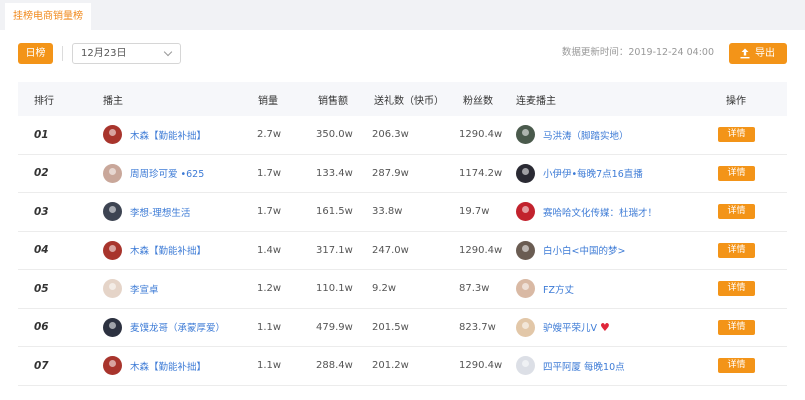 The width and height of the screenshot is (805, 400). Describe the element at coordinates (334, 173) in the screenshot. I see `amount-value: 133.4w` at that location.